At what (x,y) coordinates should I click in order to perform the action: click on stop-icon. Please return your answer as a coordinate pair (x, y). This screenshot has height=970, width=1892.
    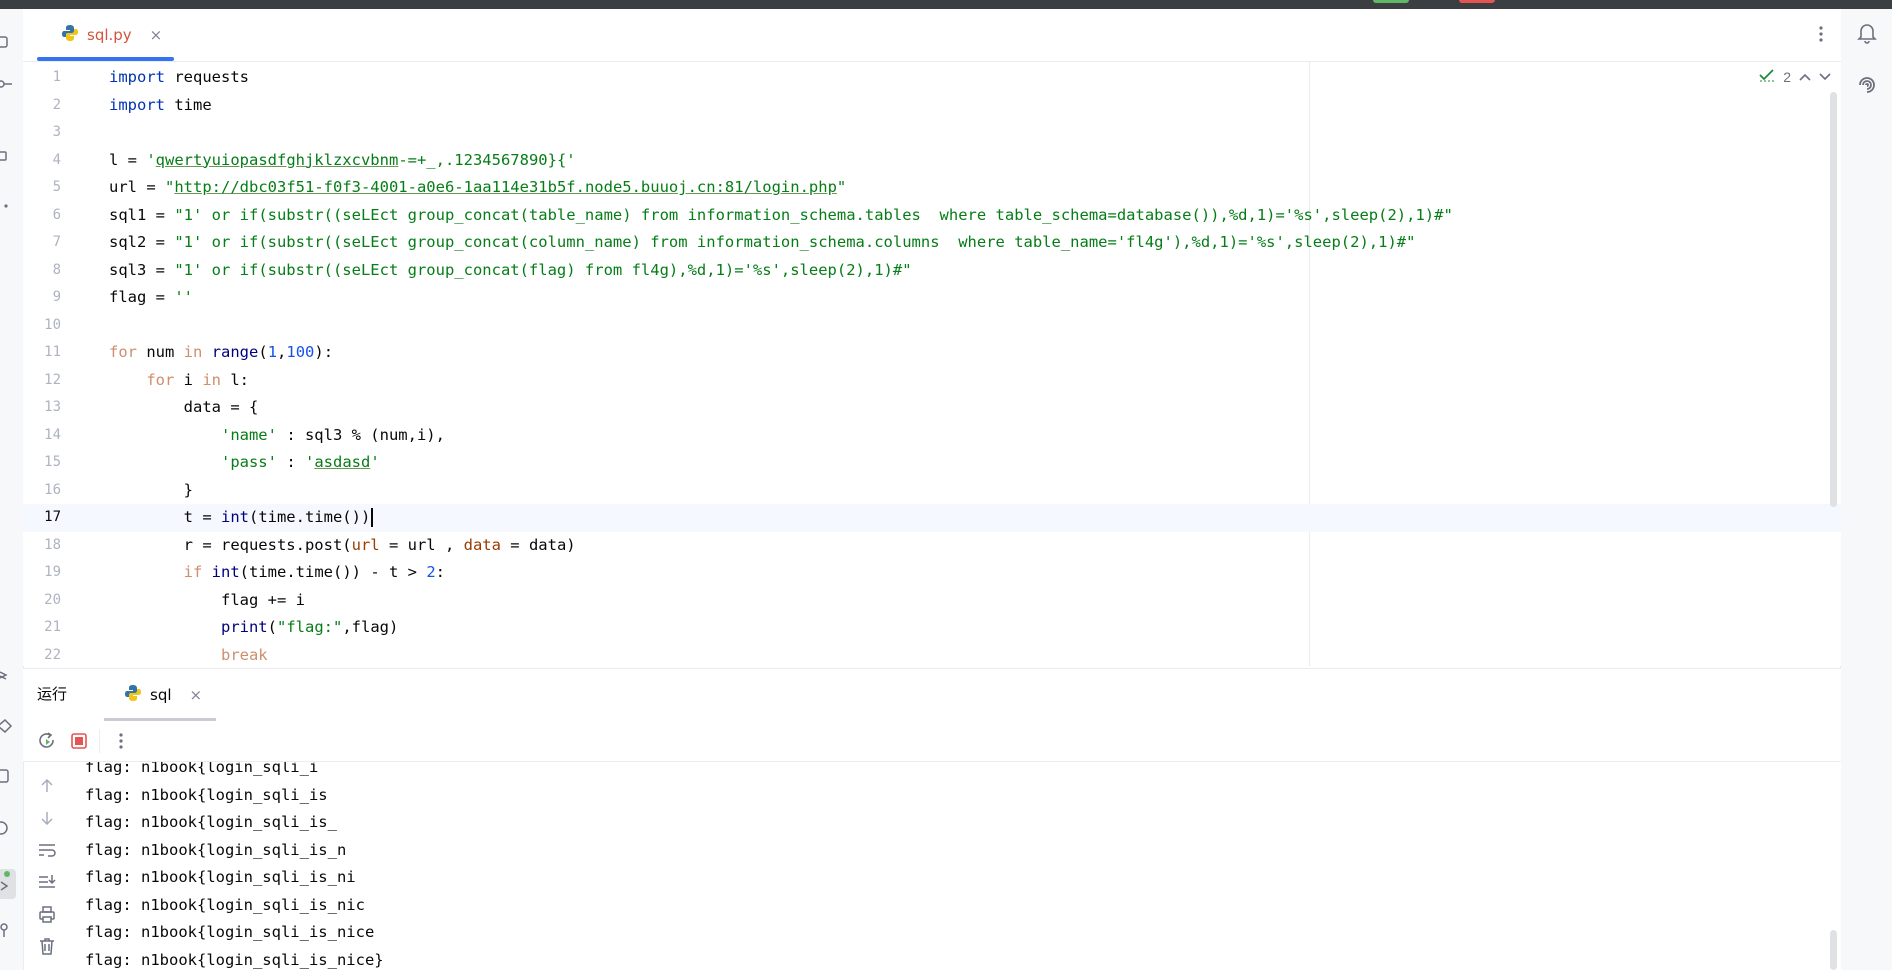
    Looking at the image, I should click on (79, 741).